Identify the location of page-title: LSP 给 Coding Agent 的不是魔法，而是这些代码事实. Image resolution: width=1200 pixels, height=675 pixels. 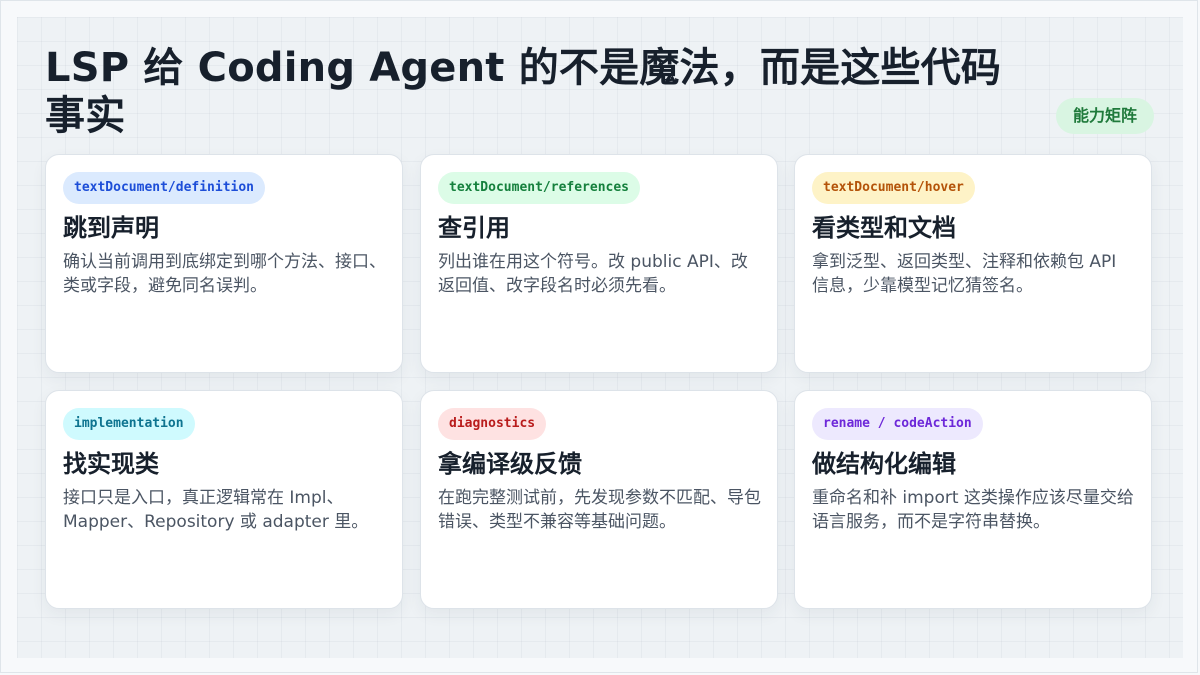
(523, 92).